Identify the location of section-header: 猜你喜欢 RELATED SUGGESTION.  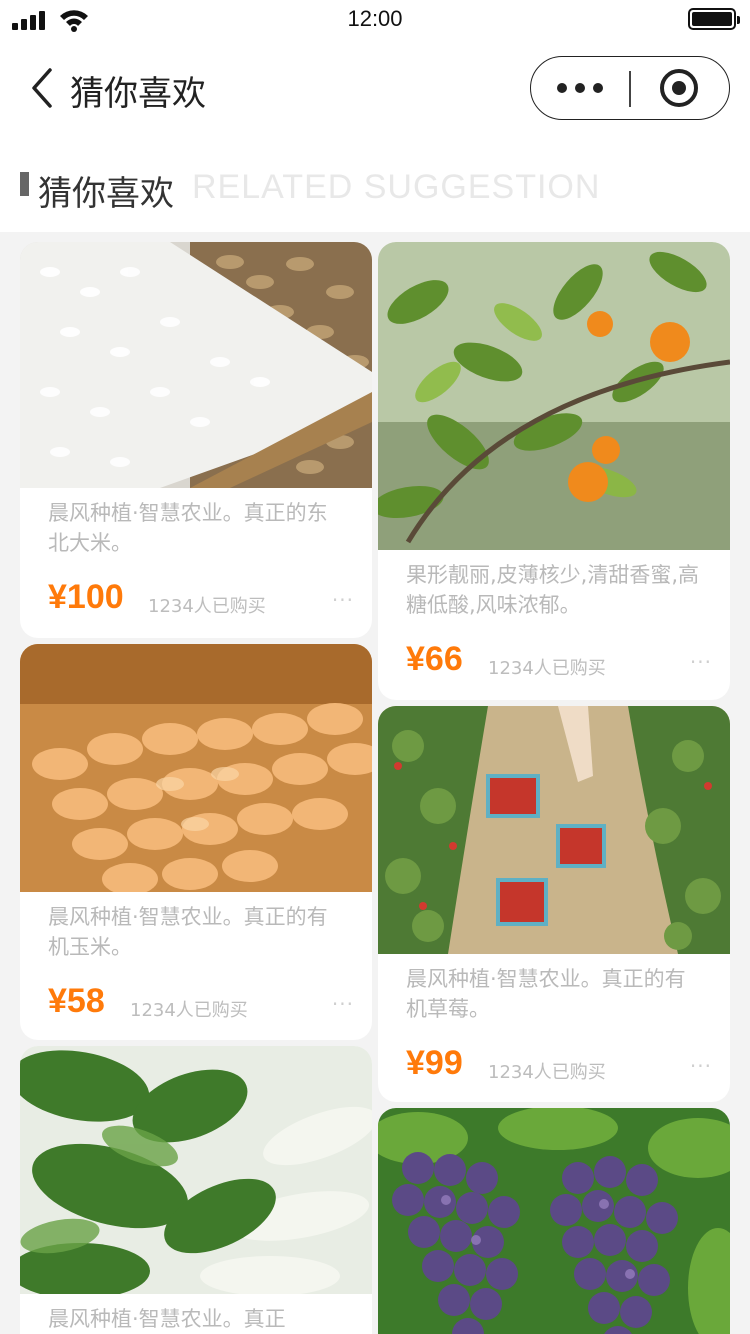
(375, 184).